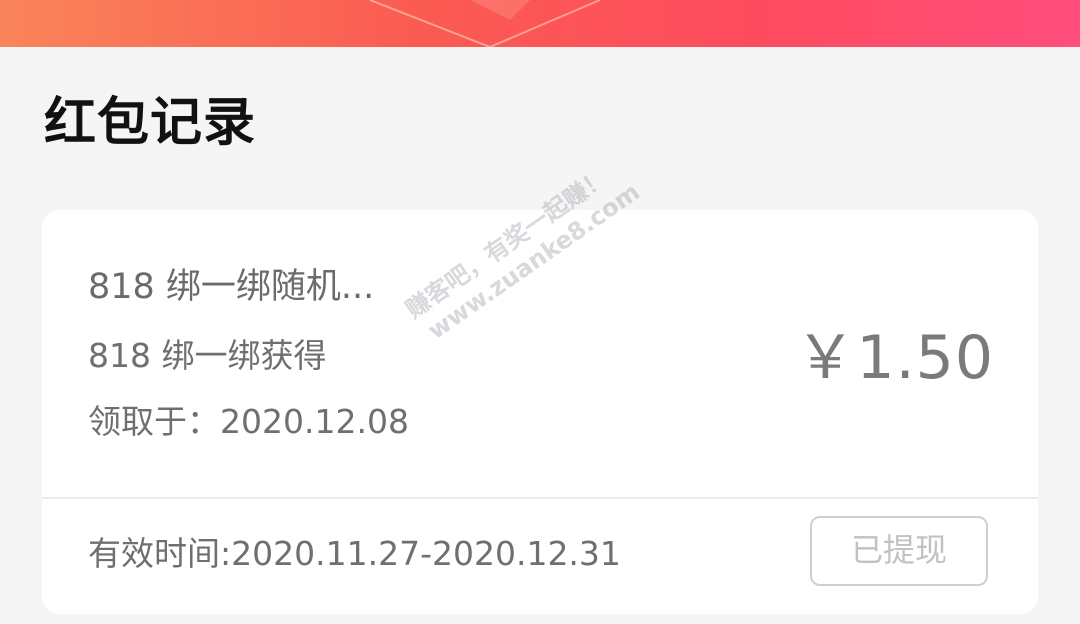  What do you see at coordinates (248, 421) in the screenshot?
I see `record-received-date: 领取于：2020.12.08` at bounding box center [248, 421].